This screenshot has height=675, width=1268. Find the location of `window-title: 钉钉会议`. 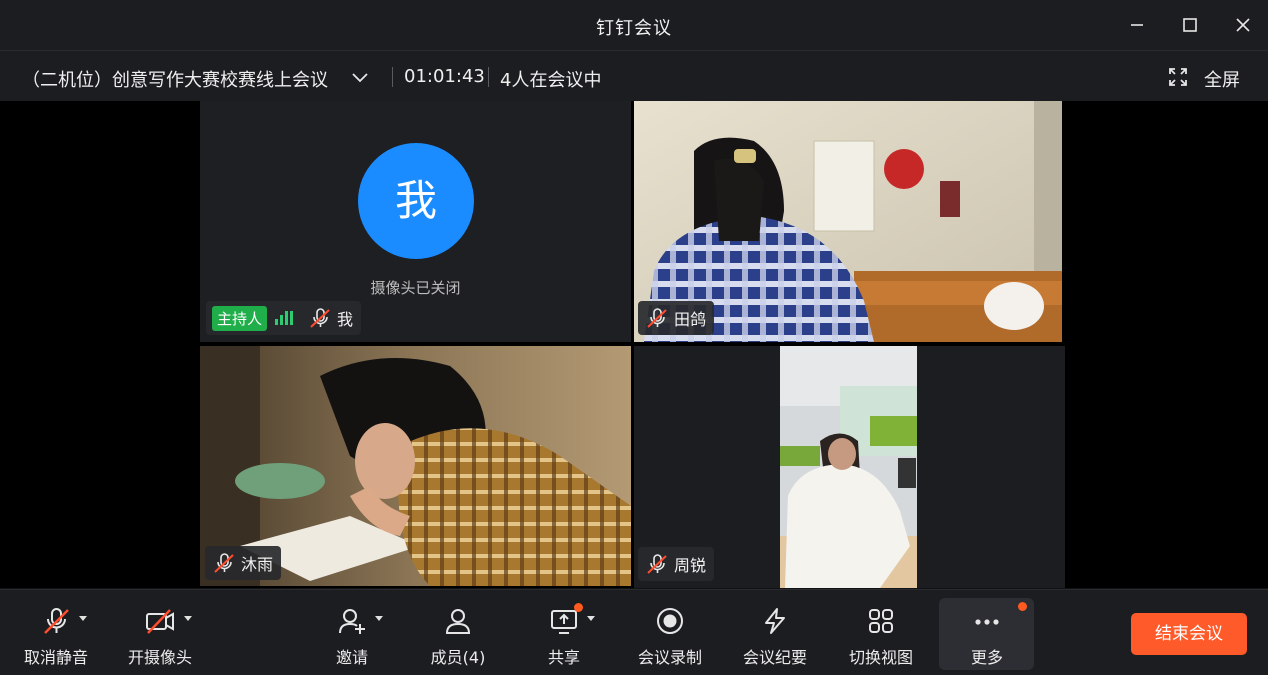

window-title: 钉钉会议 is located at coordinates (634, 28).